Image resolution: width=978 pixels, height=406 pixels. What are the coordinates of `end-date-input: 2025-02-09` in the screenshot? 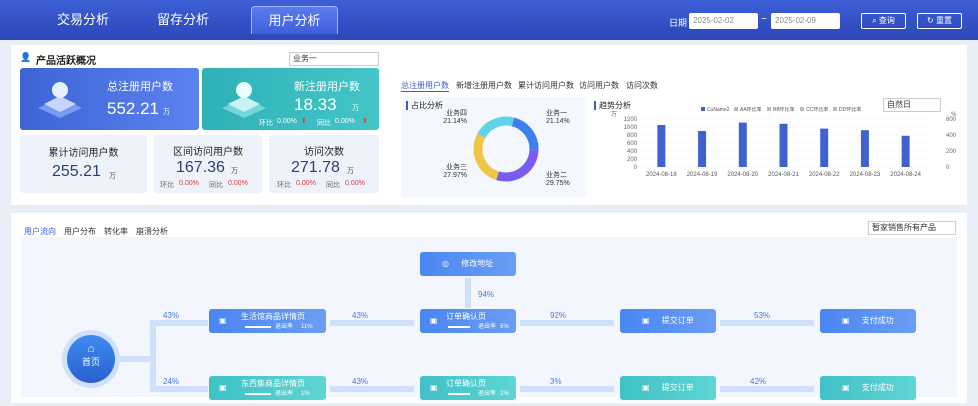 It's located at (805, 21).